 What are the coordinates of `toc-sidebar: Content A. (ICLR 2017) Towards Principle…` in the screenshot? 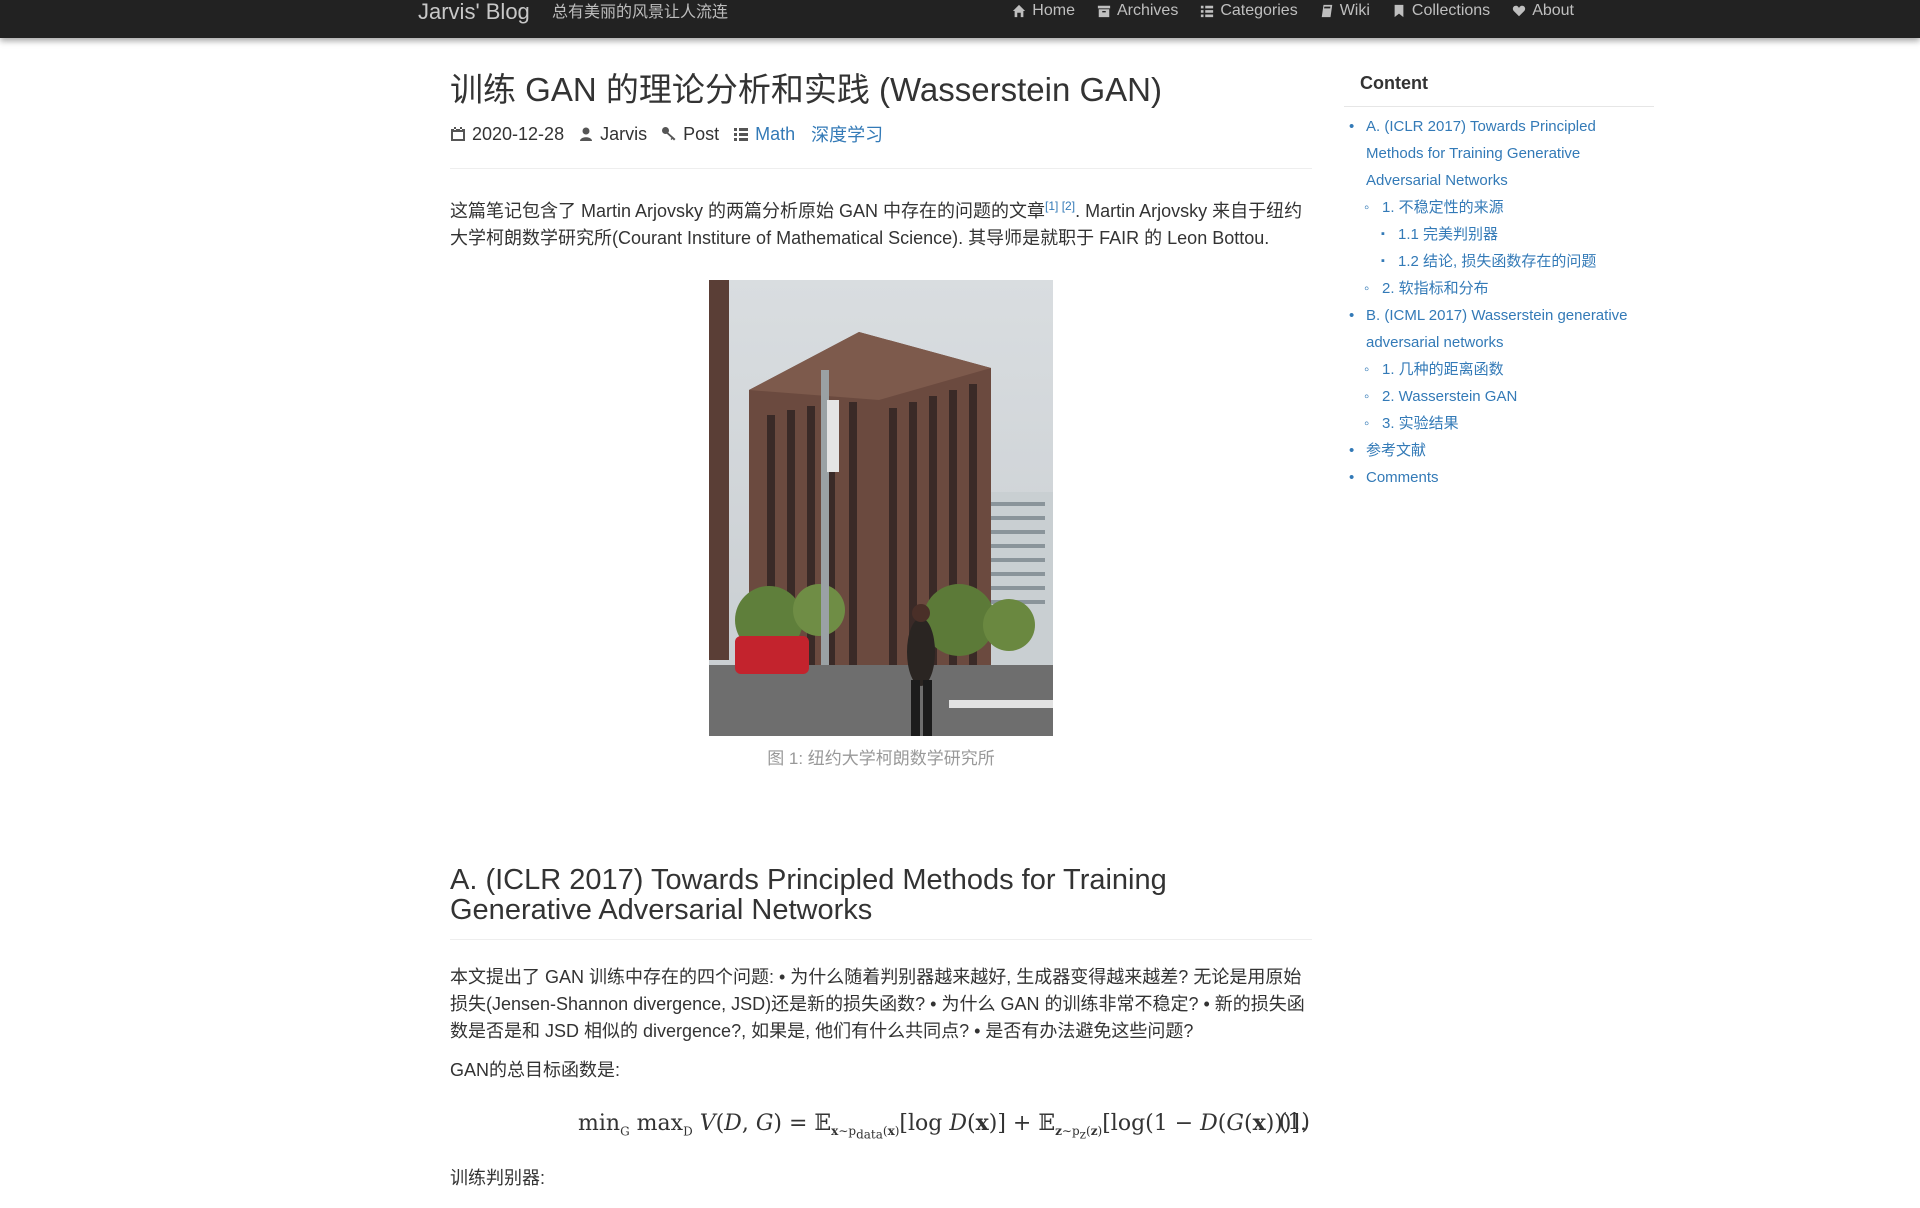 It's located at (1499, 280).